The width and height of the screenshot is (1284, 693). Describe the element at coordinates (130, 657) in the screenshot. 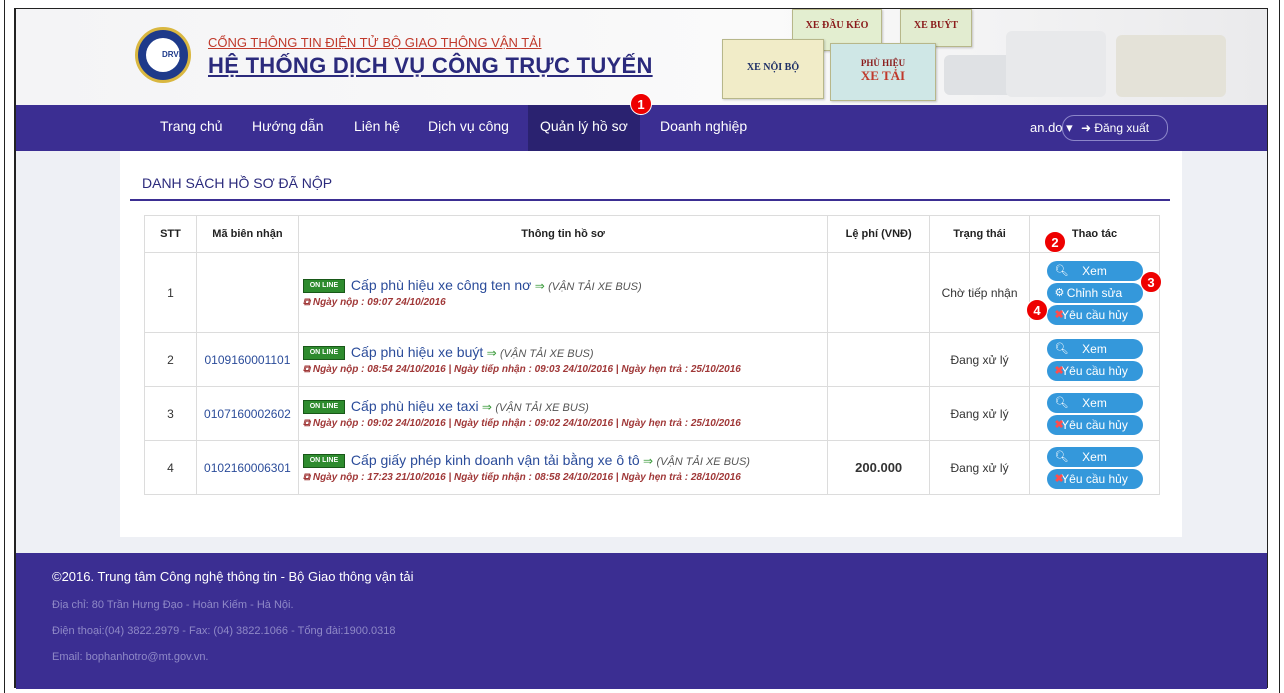

I see `footer-email: Email: bophanhotro@mt.gov.vn.` at that location.